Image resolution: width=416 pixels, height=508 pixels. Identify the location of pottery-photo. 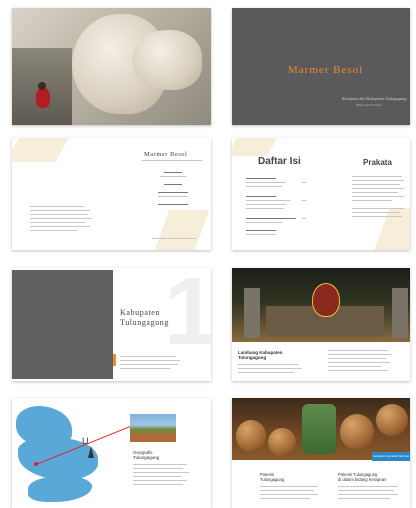
(321, 429).